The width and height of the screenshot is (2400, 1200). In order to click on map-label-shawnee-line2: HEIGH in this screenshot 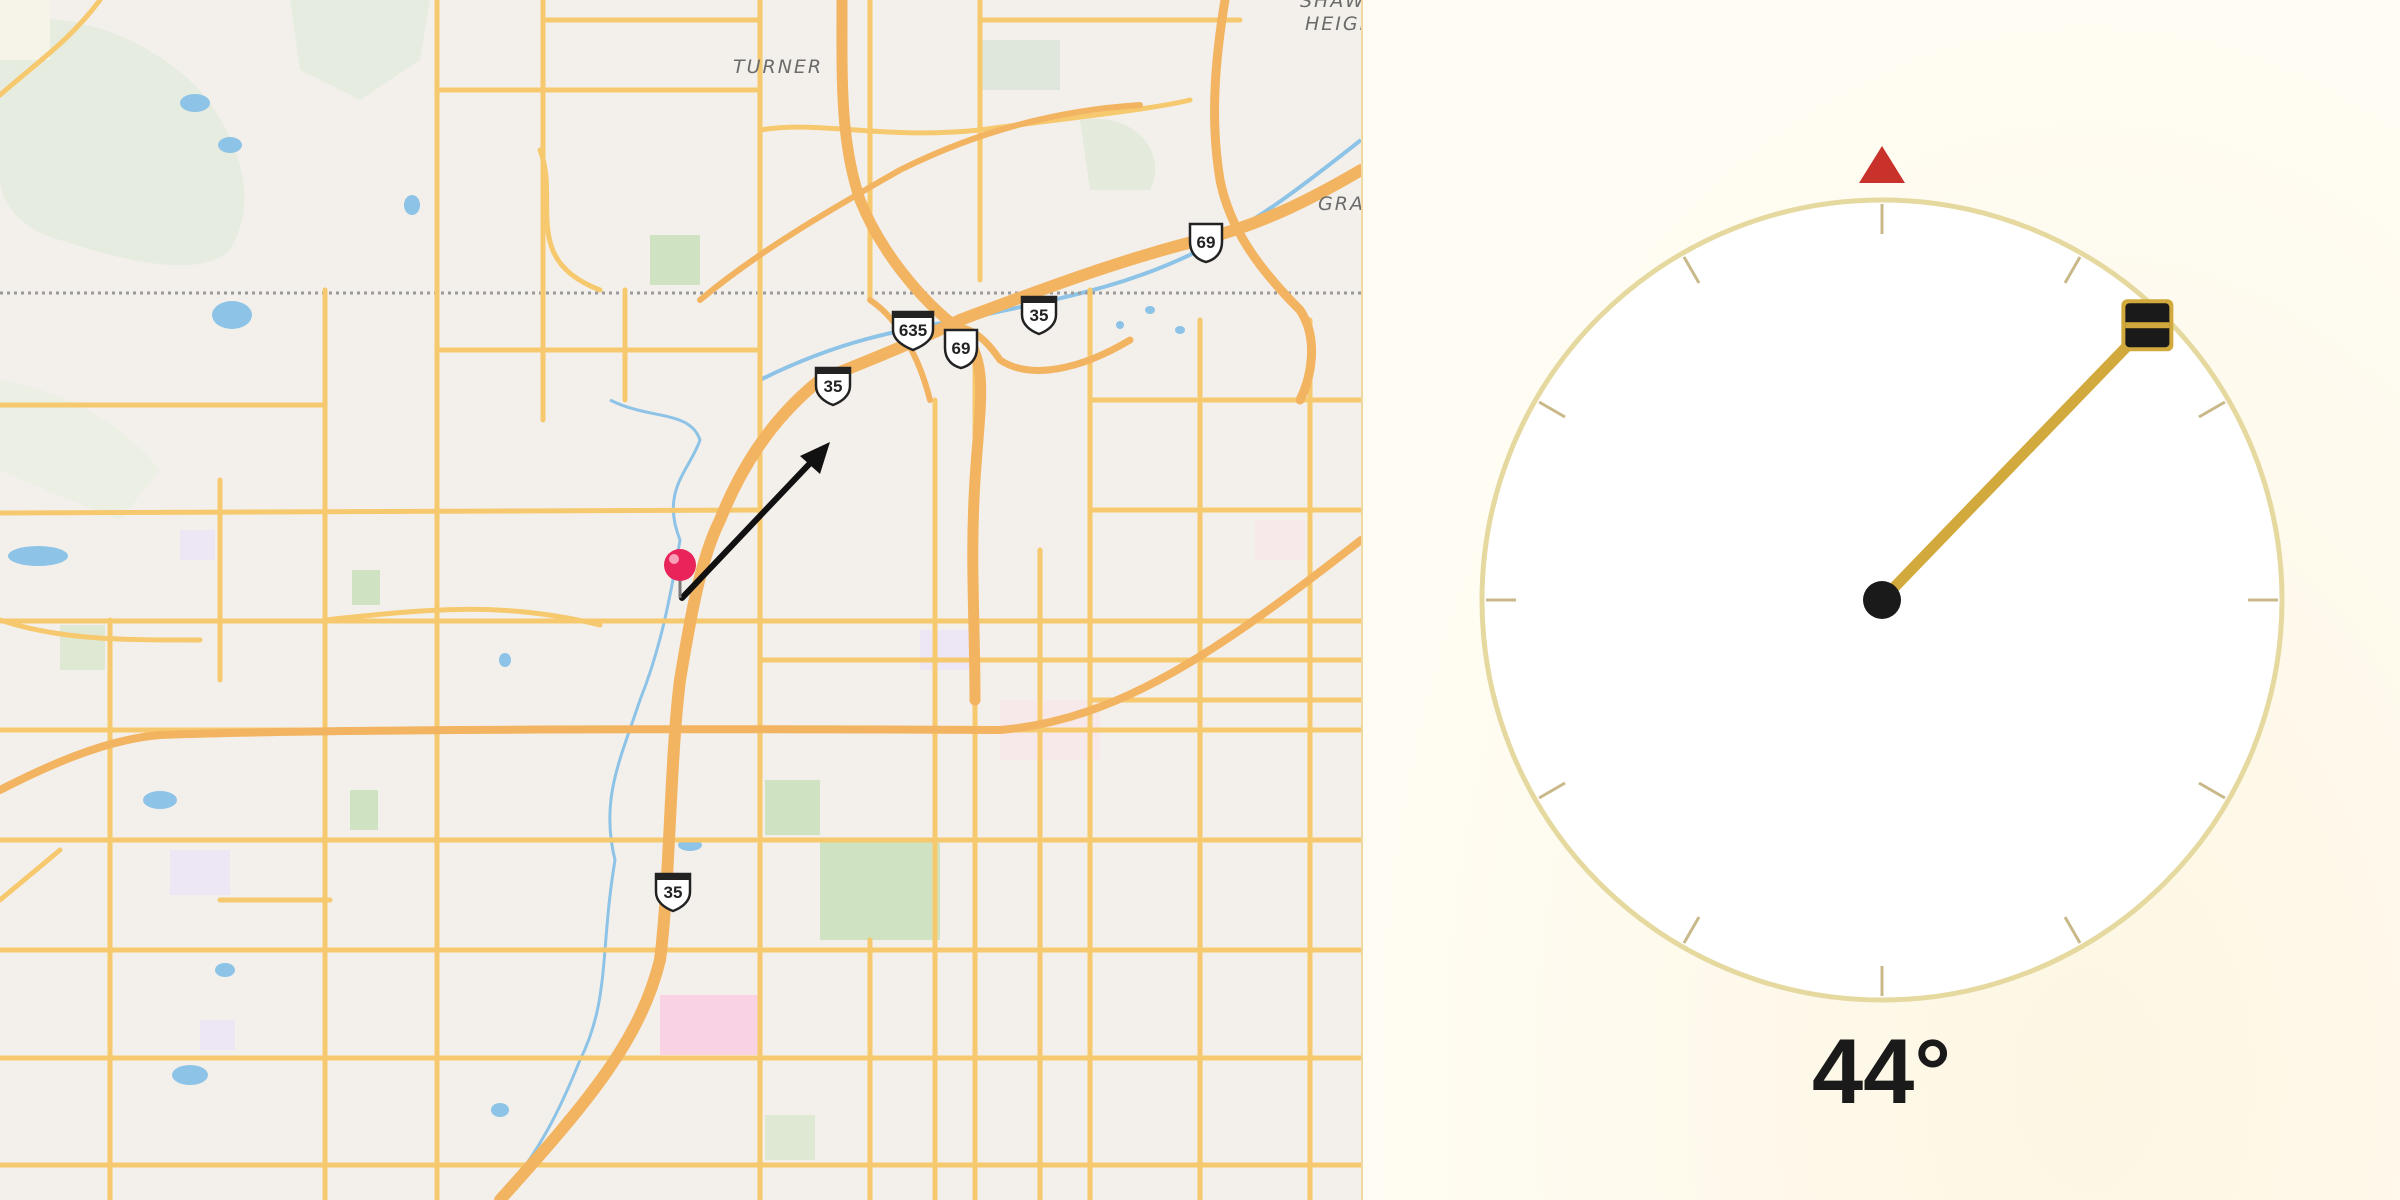, I will do `click(1333, 24)`.